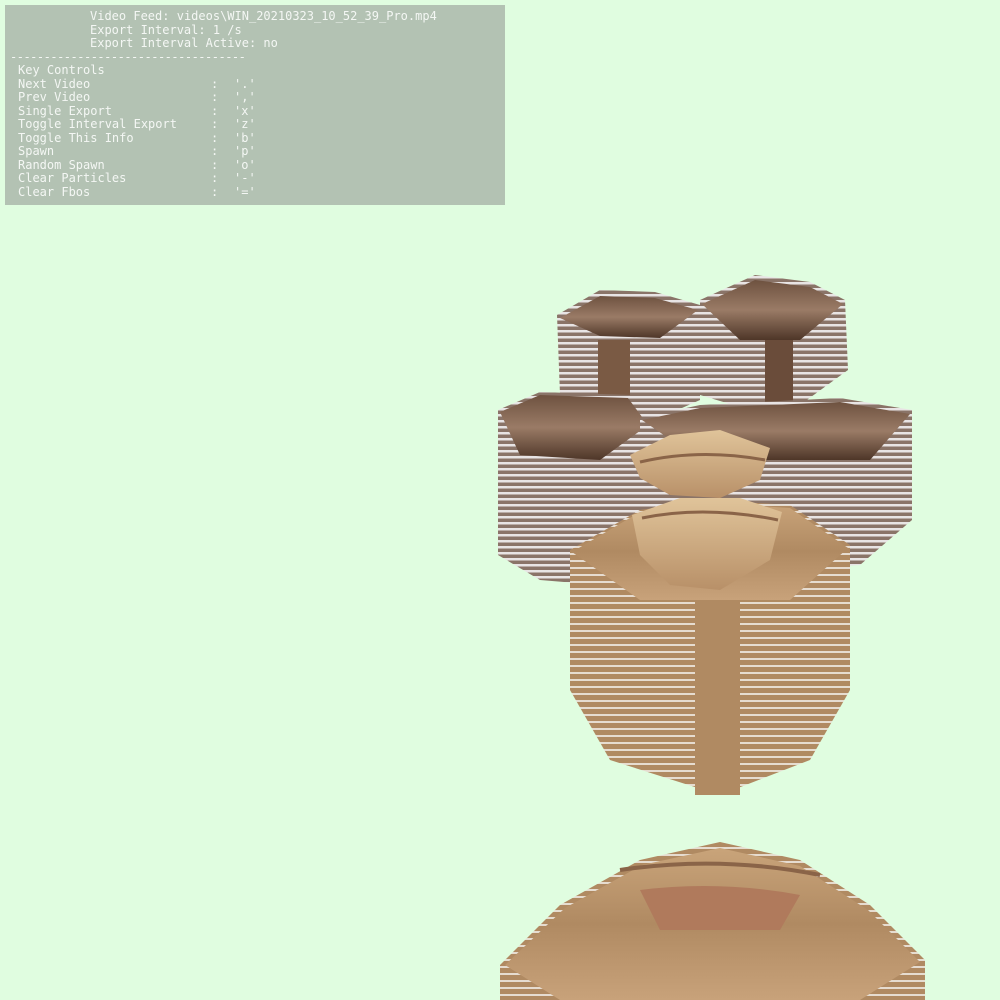 The width and height of the screenshot is (1000, 1000). I want to click on video-feed-value: videos\WIN_20210323_10_52_39_Pro.mp4, so click(306, 16).